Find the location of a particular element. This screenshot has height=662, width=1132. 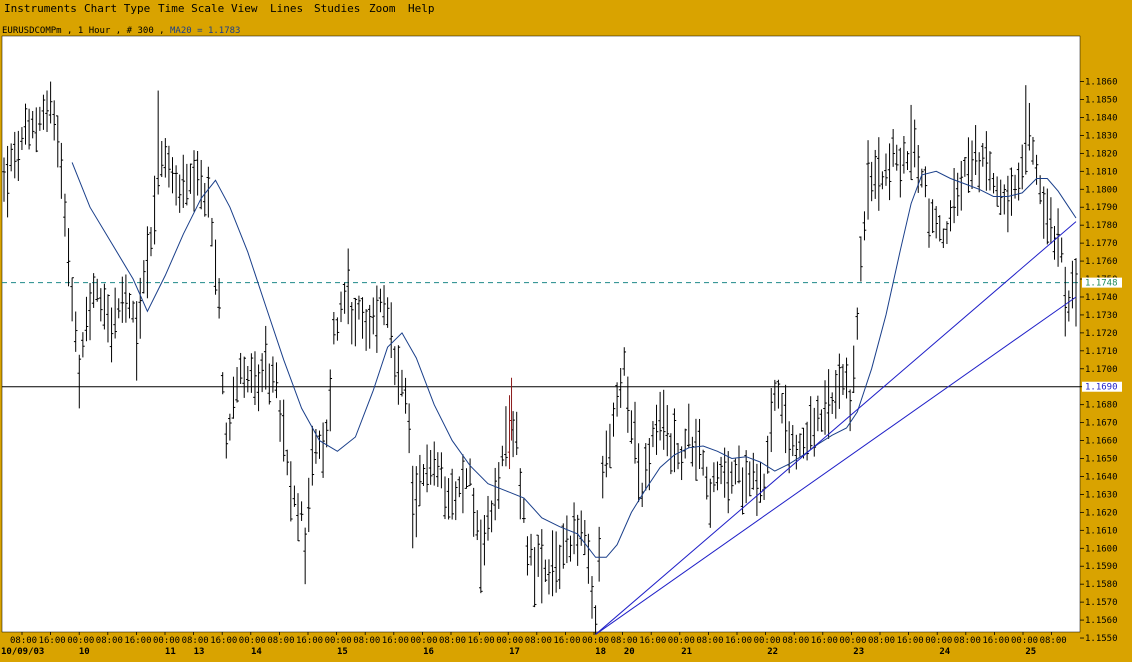

y-tick-label: 1.1580 is located at coordinates (1101, 585).